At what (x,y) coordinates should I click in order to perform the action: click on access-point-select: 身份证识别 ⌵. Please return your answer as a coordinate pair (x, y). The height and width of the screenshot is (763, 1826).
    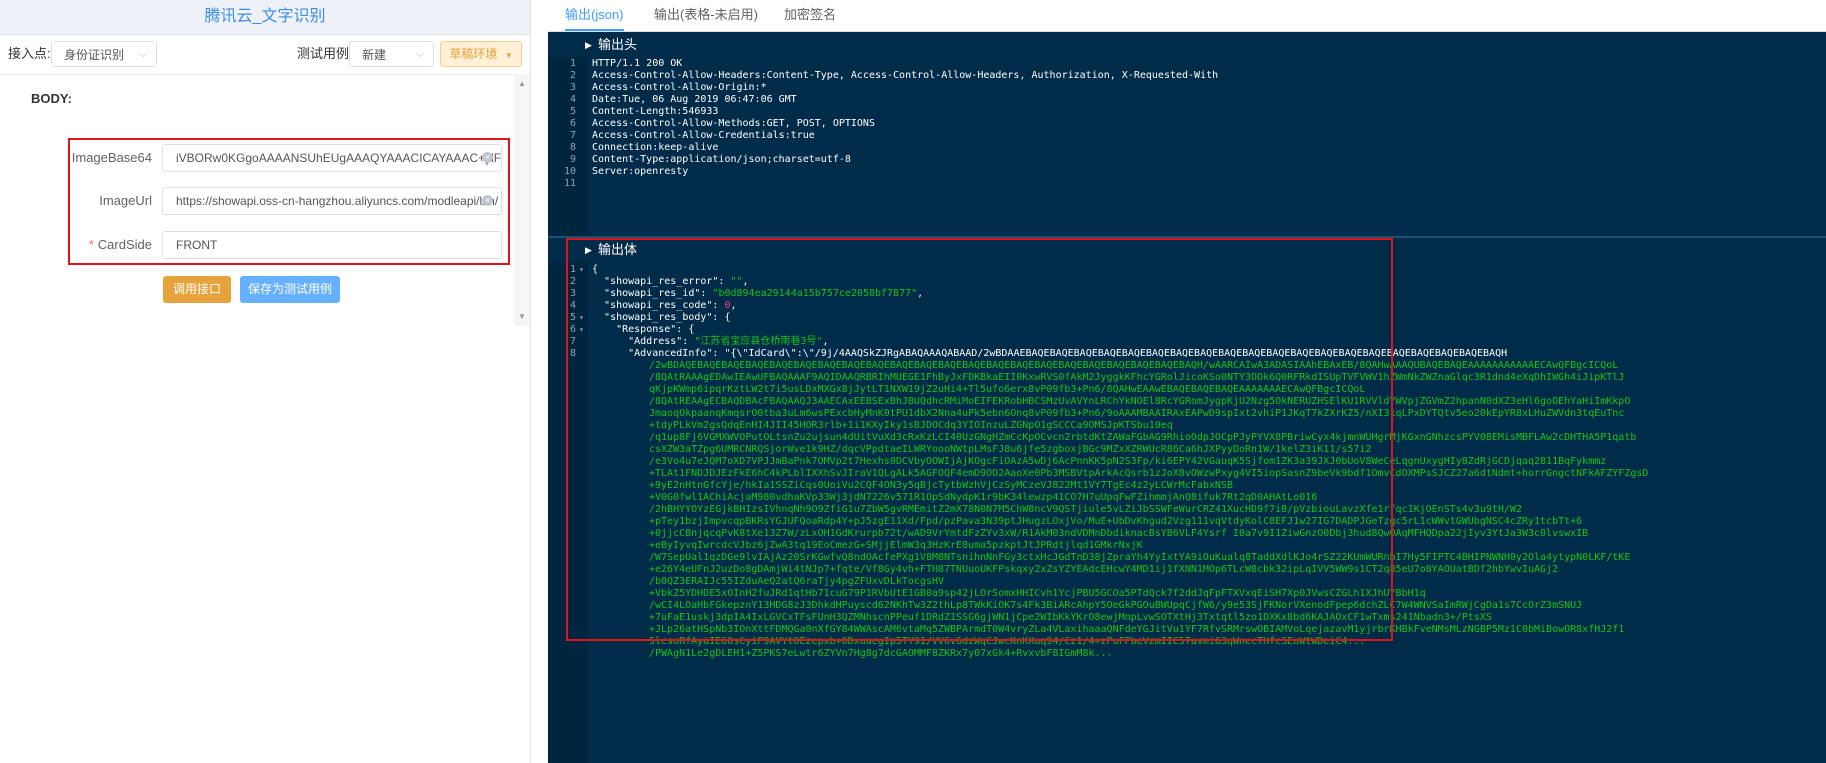
    Looking at the image, I should click on (104, 54).